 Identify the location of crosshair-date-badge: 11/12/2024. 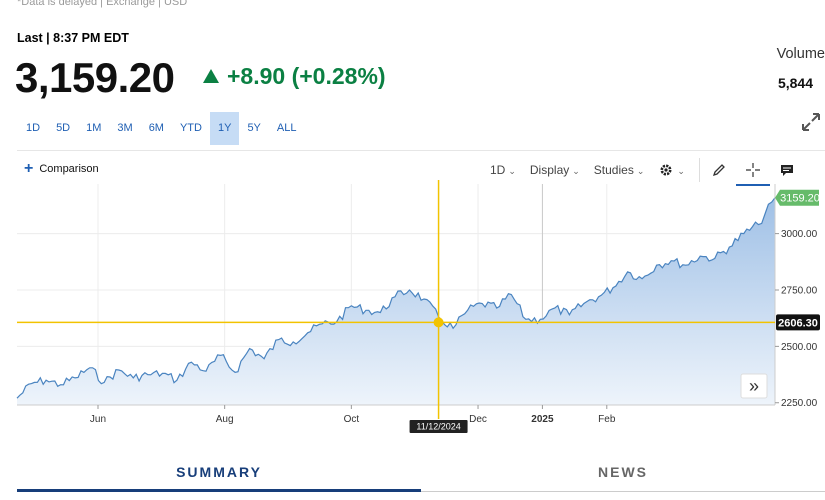
(438, 426).